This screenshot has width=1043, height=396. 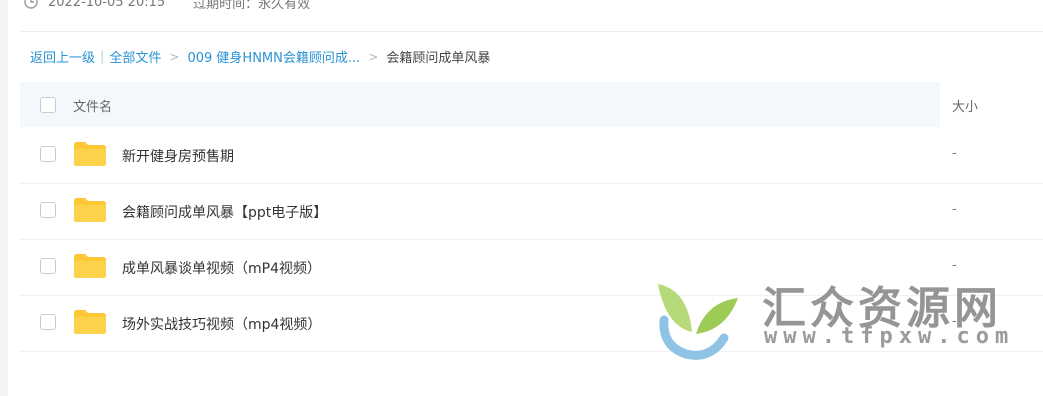 I want to click on breadcrumb-all-files-link: 全部文件, so click(x=135, y=56).